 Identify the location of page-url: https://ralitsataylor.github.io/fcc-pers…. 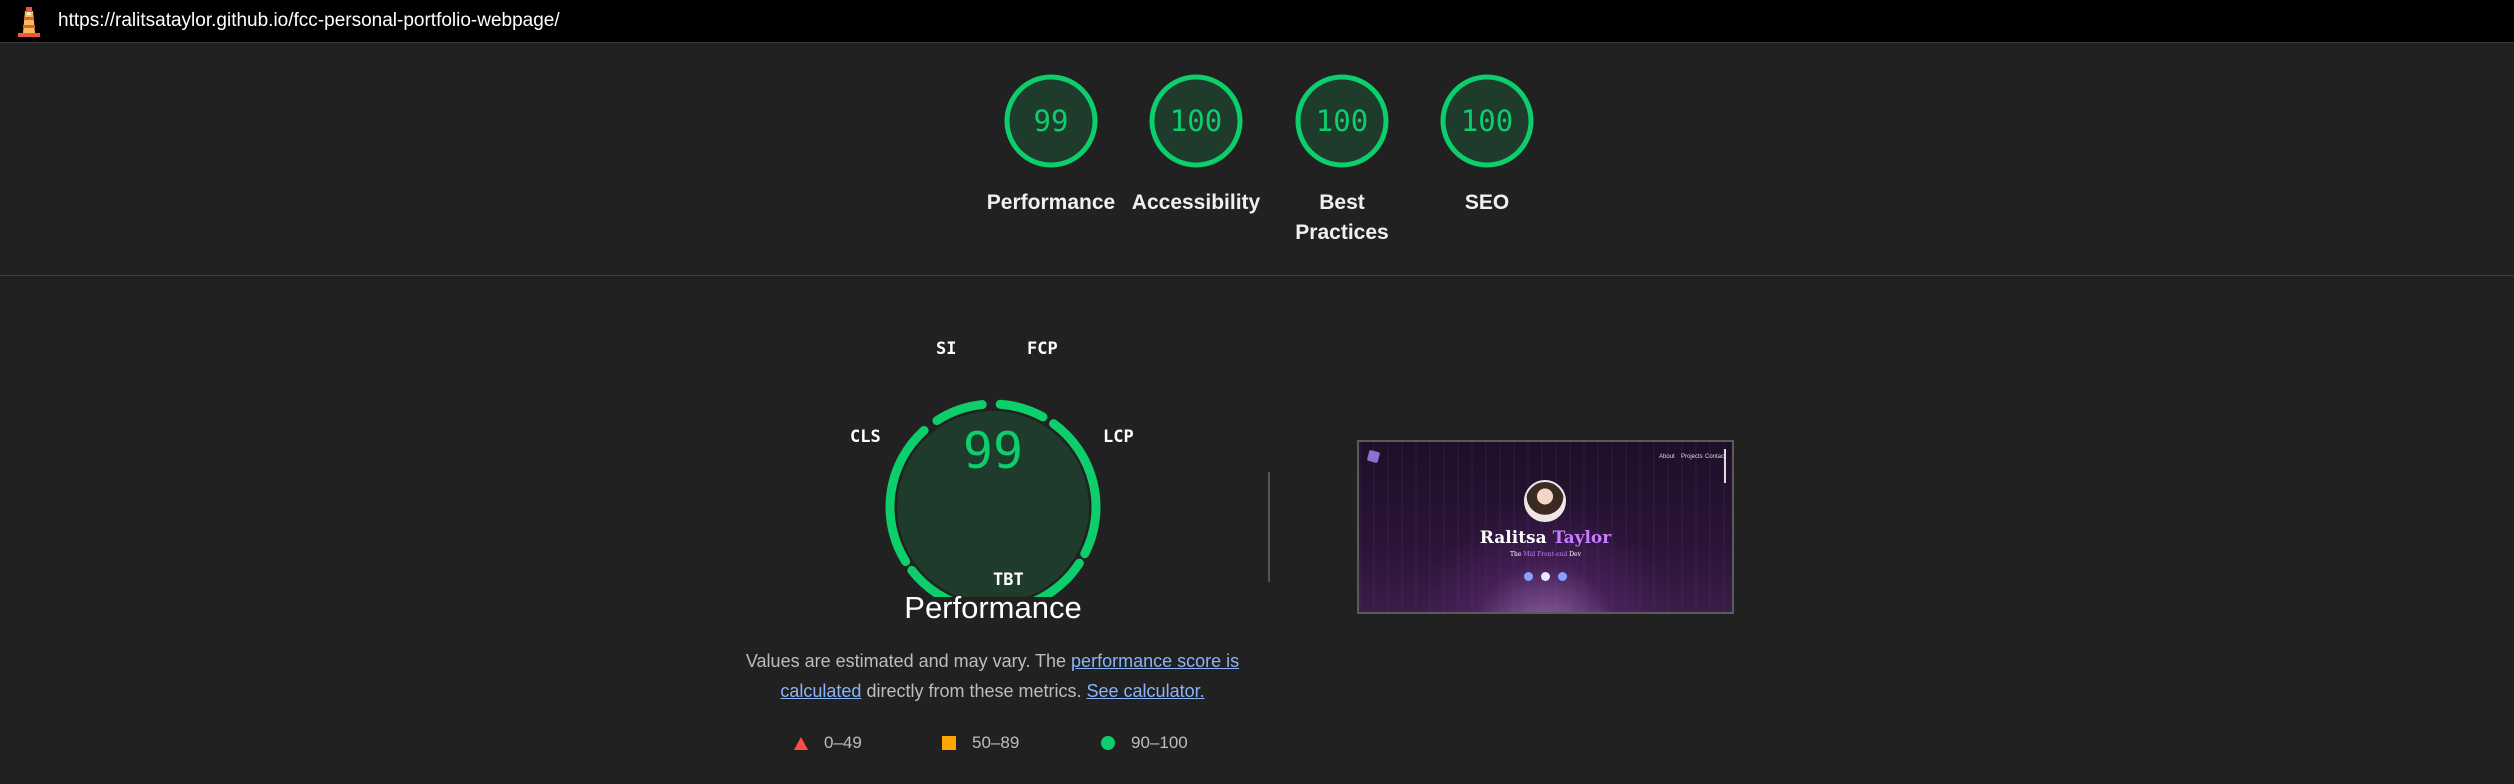
(309, 21).